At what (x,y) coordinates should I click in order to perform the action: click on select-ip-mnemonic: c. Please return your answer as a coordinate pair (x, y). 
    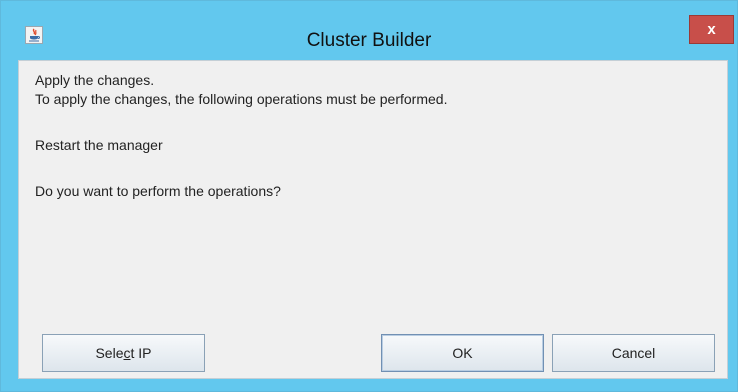
    Looking at the image, I should click on (127, 353).